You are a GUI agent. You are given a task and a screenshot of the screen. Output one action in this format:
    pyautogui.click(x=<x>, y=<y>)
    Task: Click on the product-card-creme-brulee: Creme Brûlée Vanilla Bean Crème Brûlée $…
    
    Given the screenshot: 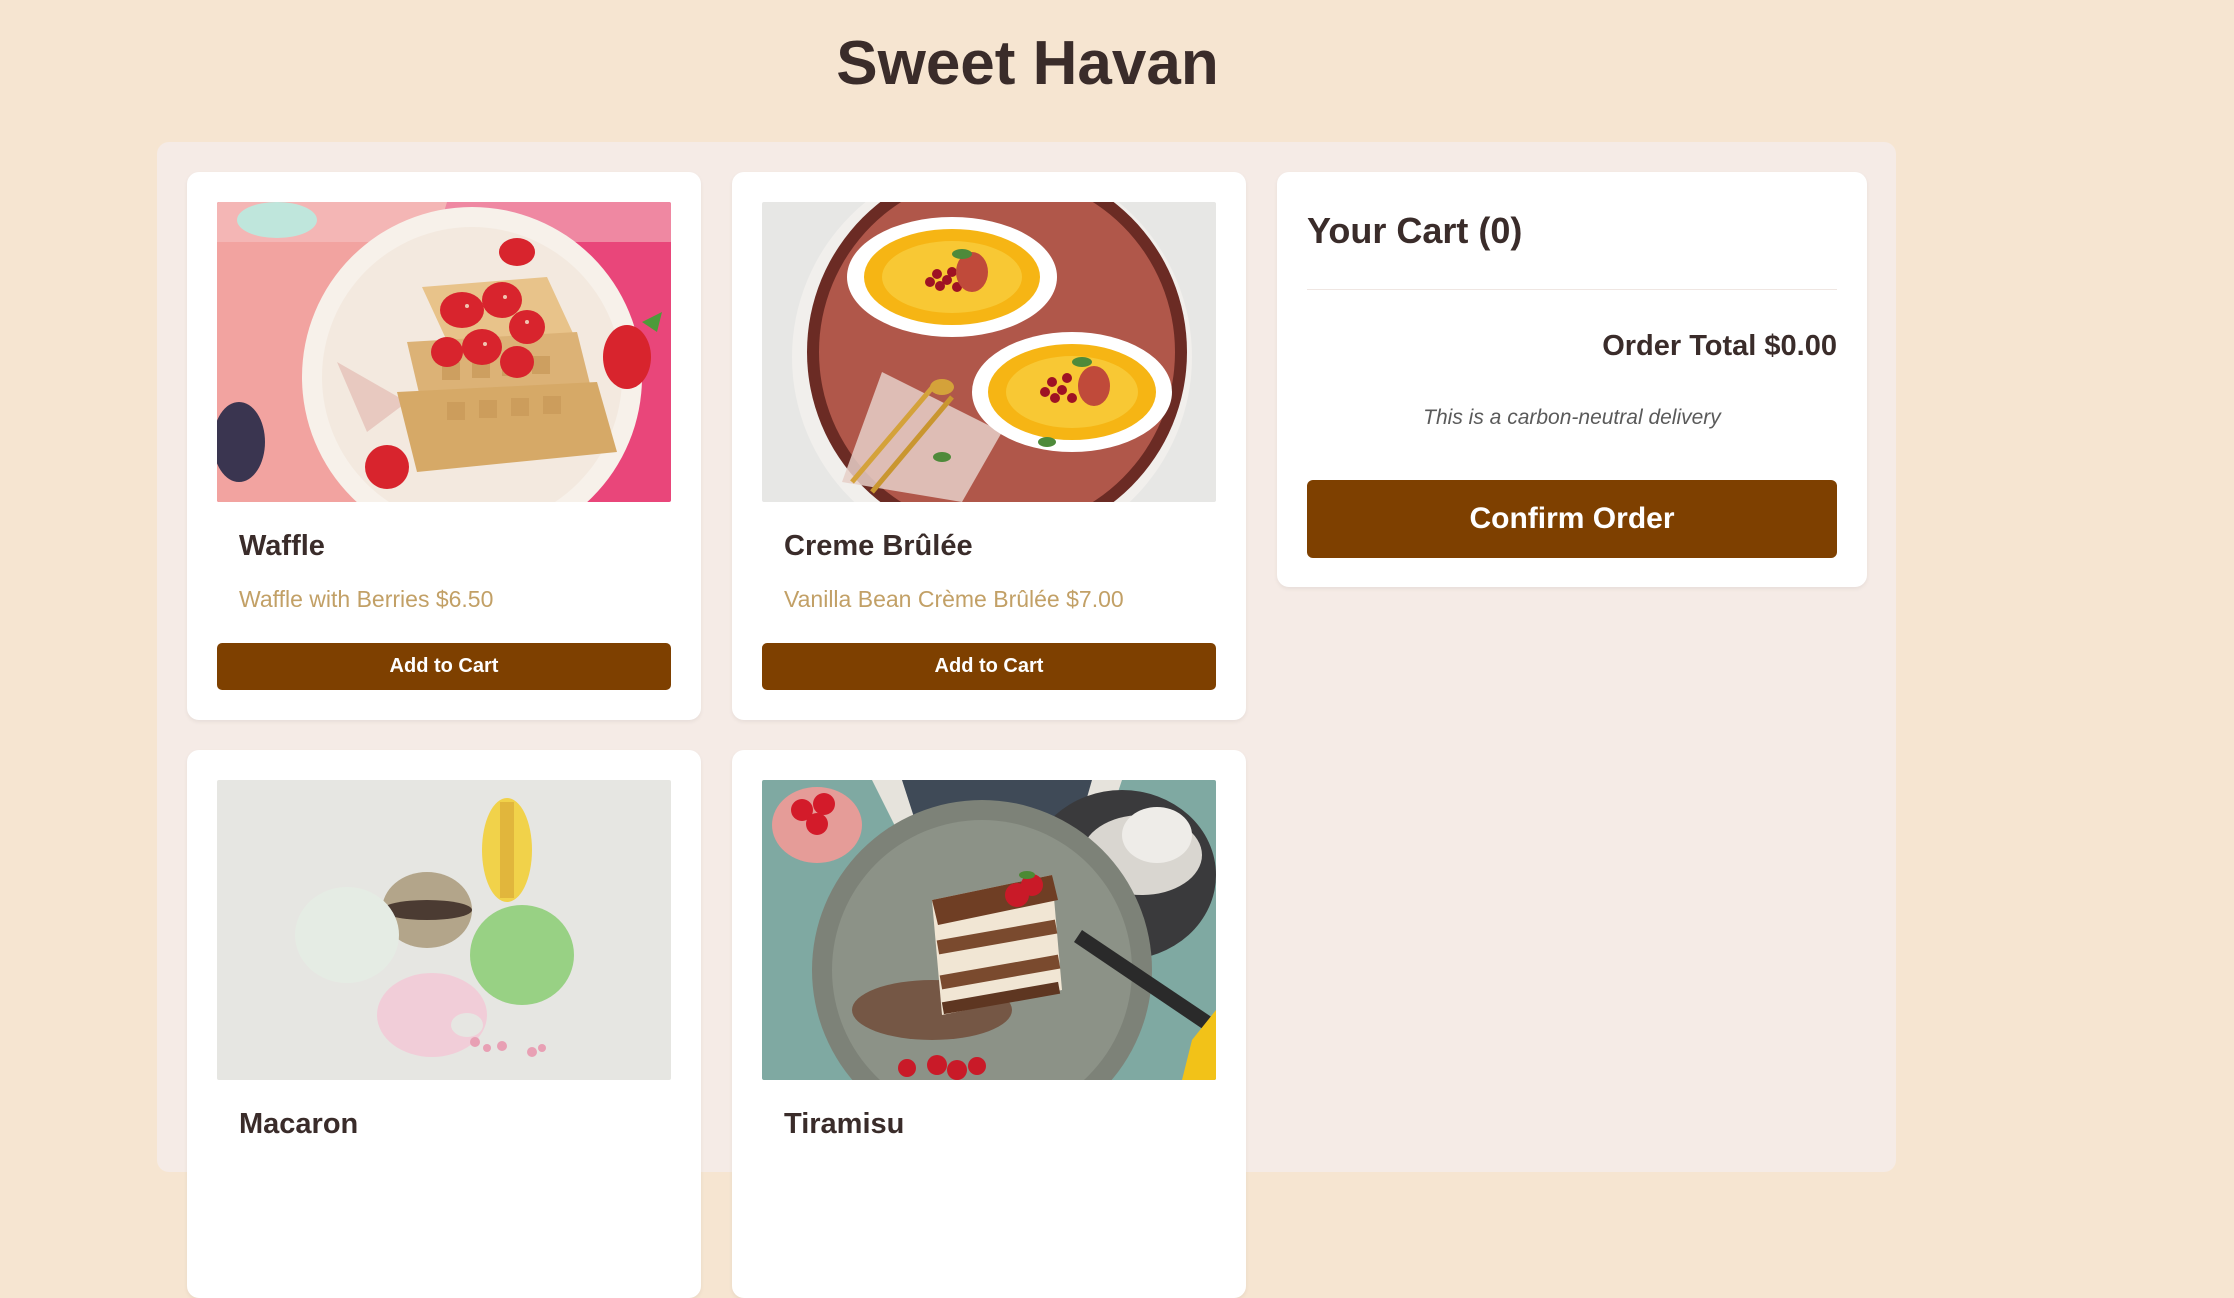 What is the action you would take?
    pyautogui.click(x=989, y=446)
    